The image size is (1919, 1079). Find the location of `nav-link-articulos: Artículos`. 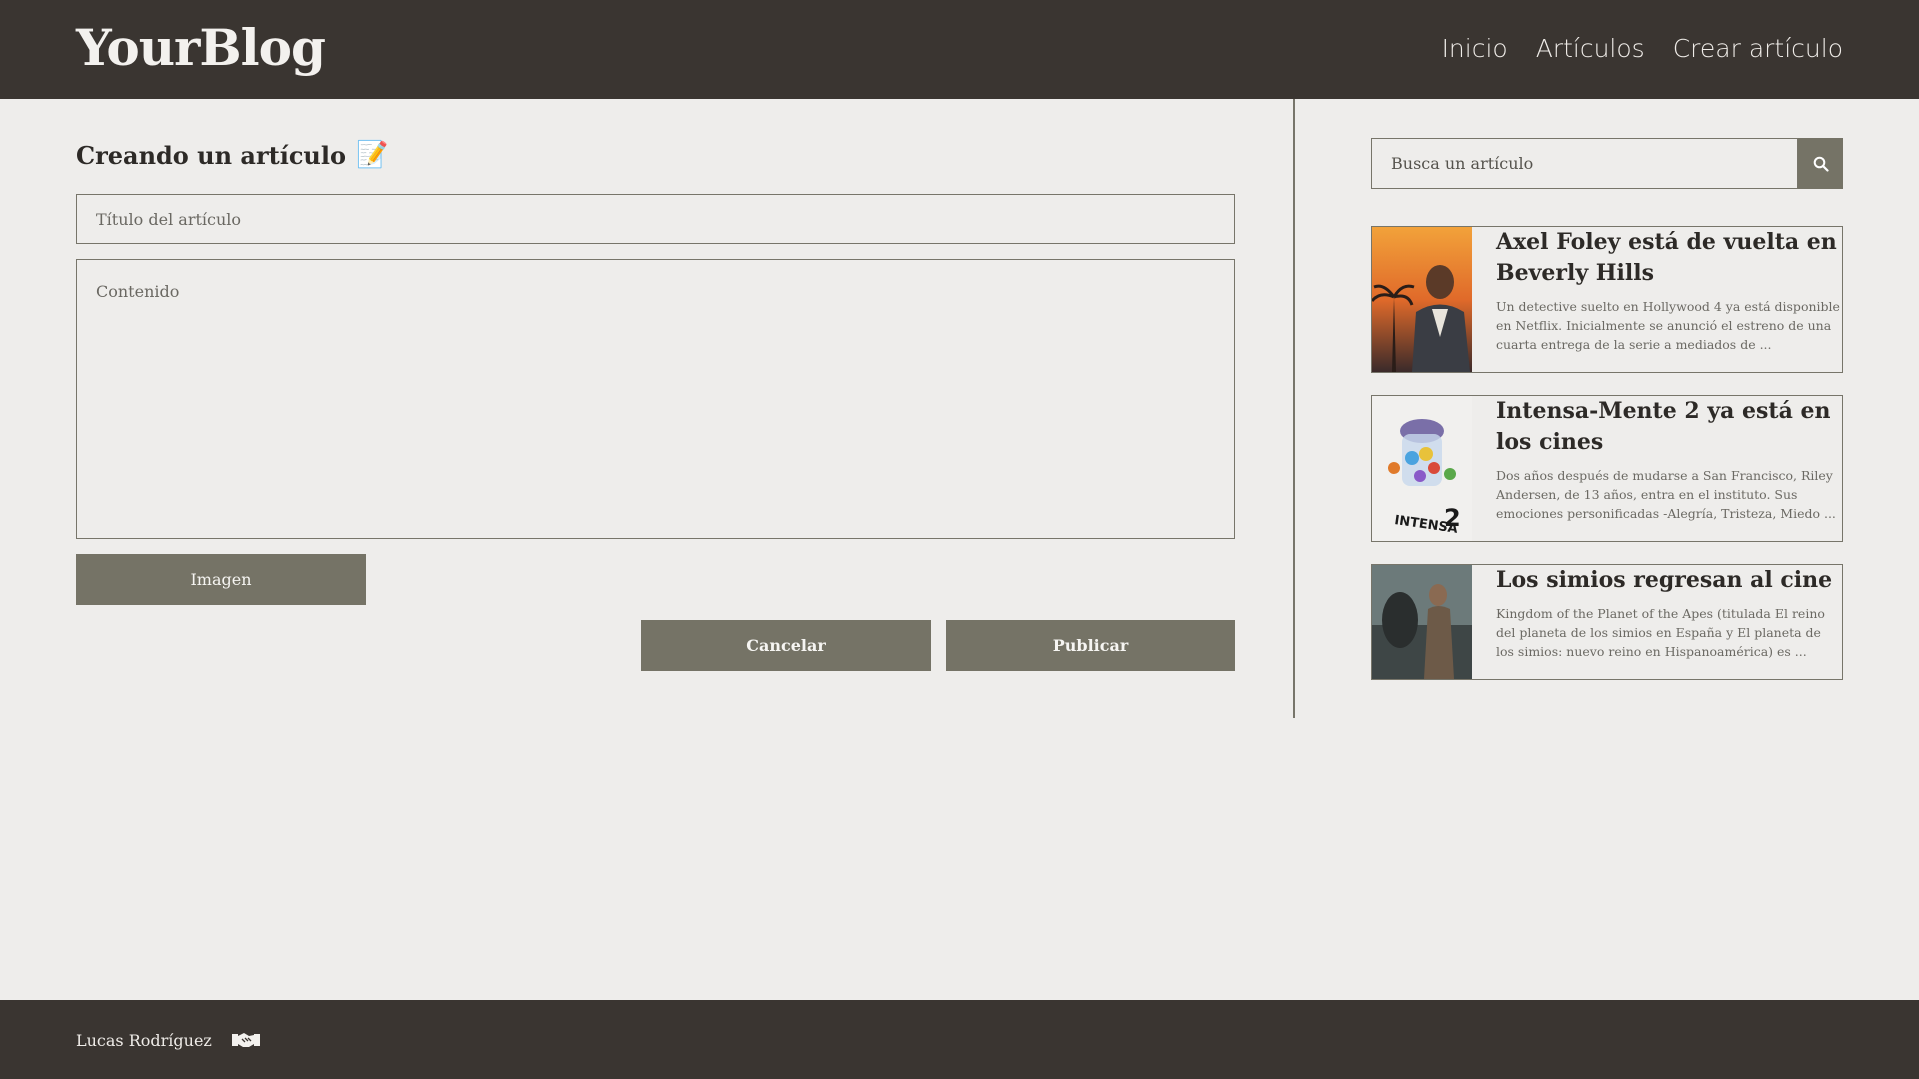

nav-link-articulos: Artículos is located at coordinates (1590, 48).